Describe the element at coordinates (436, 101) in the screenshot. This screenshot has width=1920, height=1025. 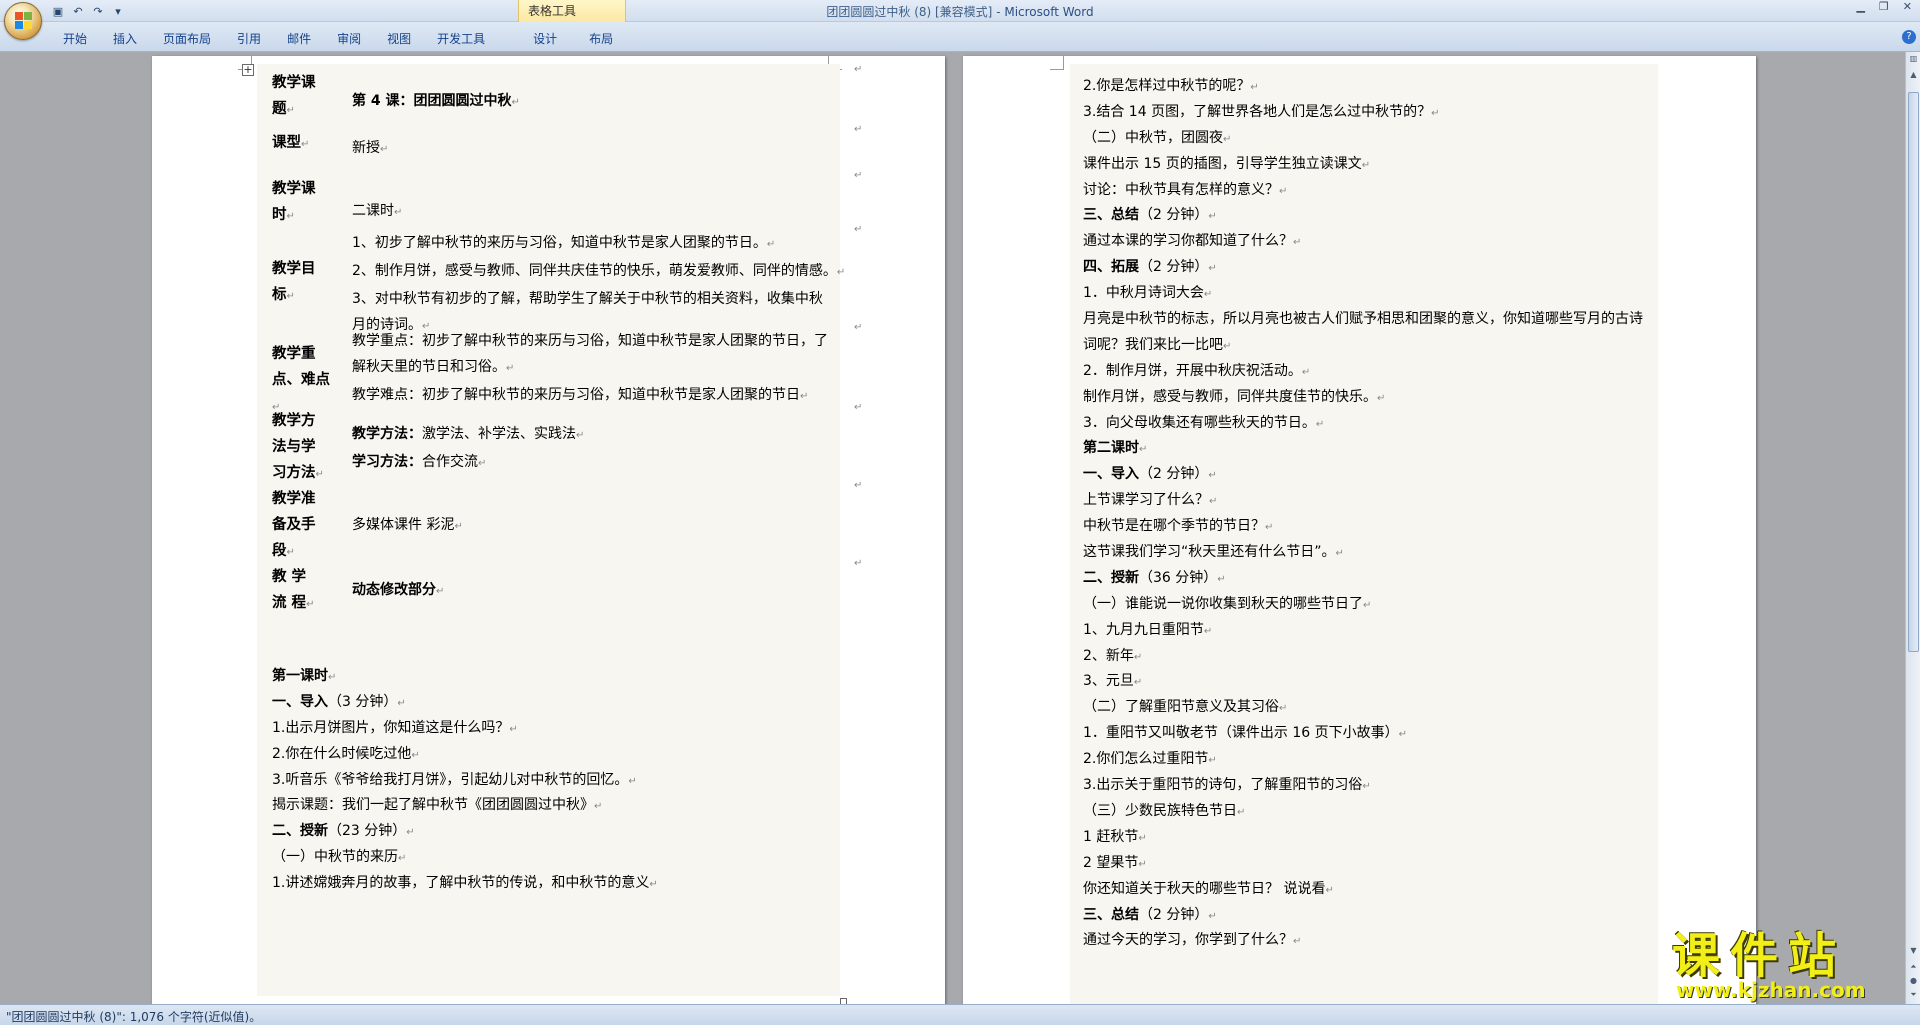
I see `row-content-line: 第 4 课：团团圆圆过中秋↵` at that location.